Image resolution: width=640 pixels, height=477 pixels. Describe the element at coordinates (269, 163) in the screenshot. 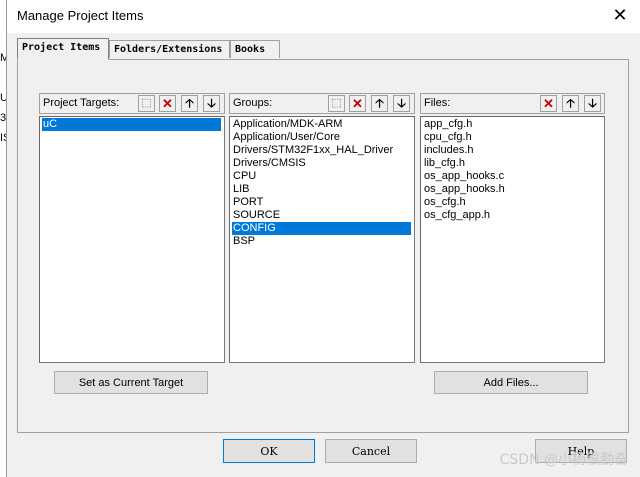

I see `group-item: Drivers/CMSIS` at that location.